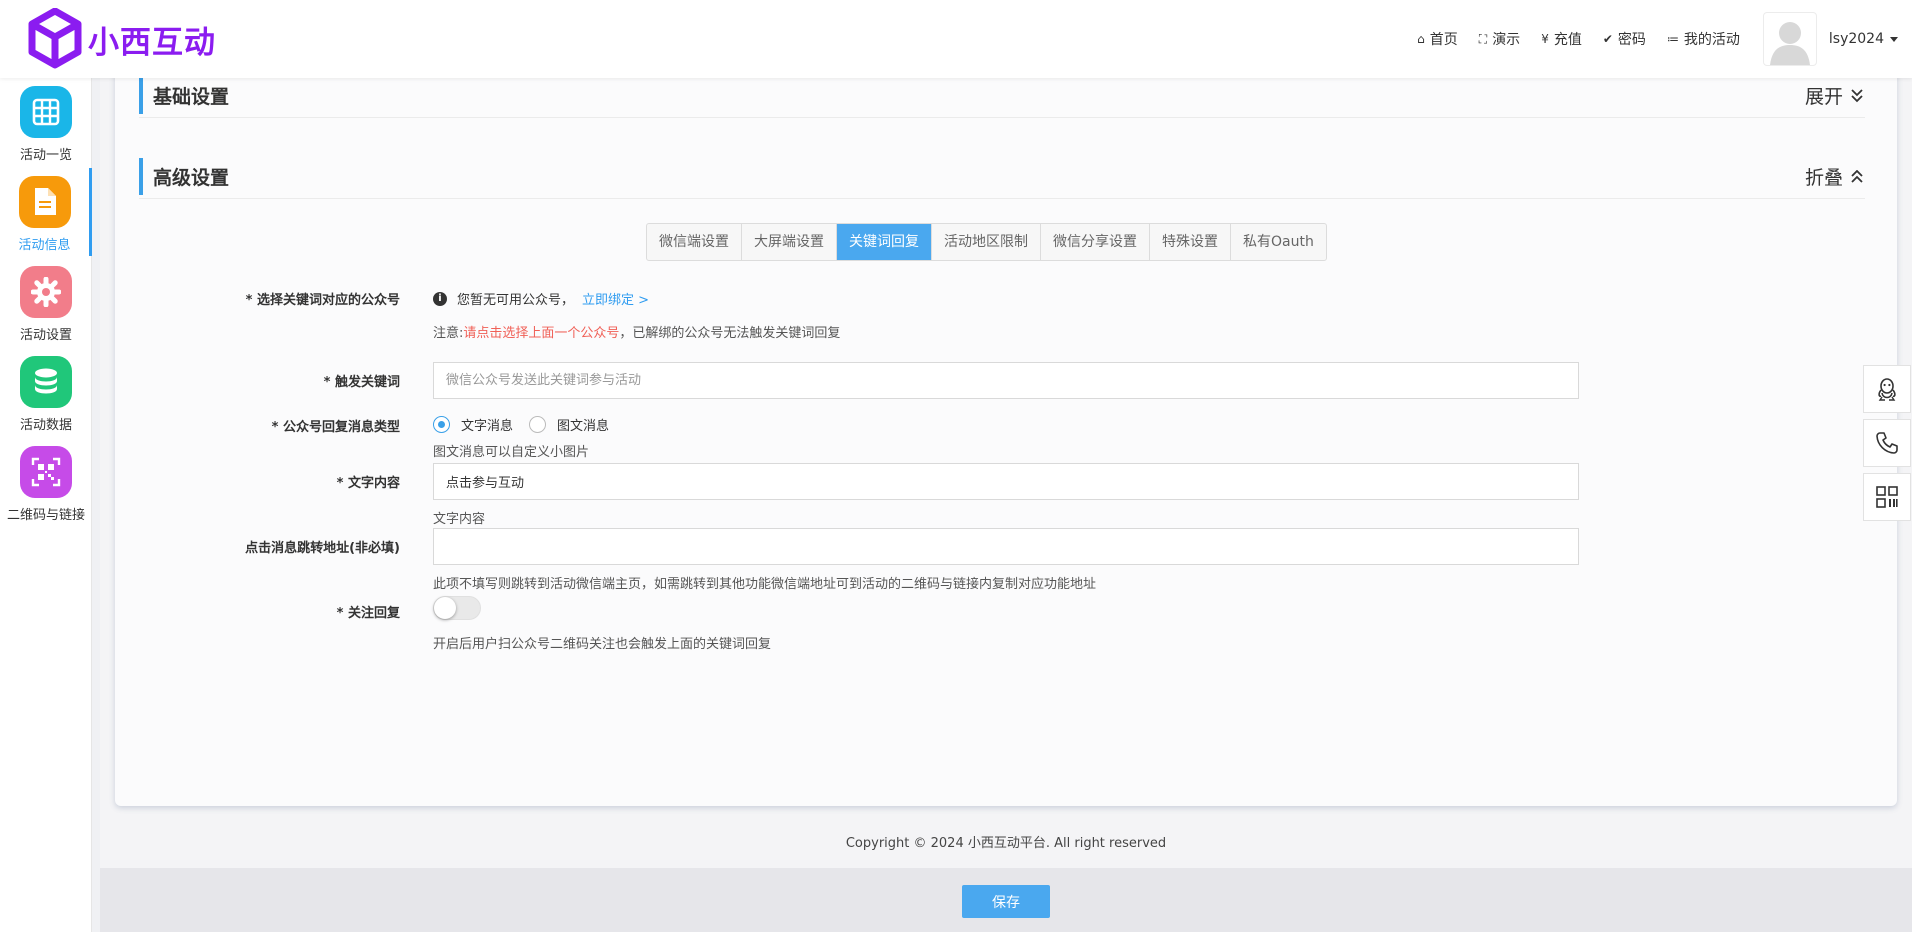 Image resolution: width=1912 pixels, height=932 pixels. I want to click on bind-now-link: 立即绑定 >, so click(615, 298).